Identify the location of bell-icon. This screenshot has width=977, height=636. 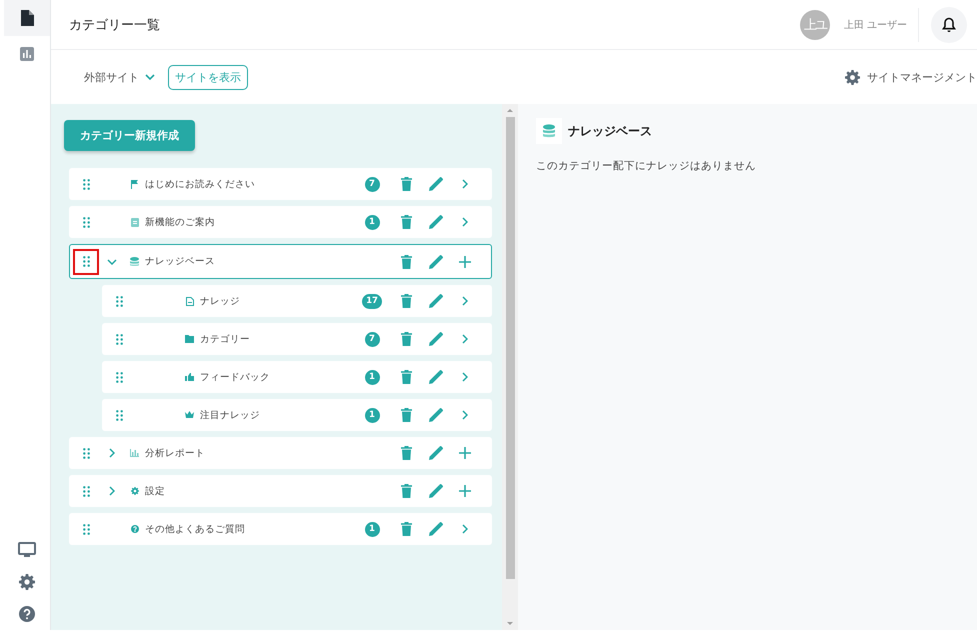
(949, 24).